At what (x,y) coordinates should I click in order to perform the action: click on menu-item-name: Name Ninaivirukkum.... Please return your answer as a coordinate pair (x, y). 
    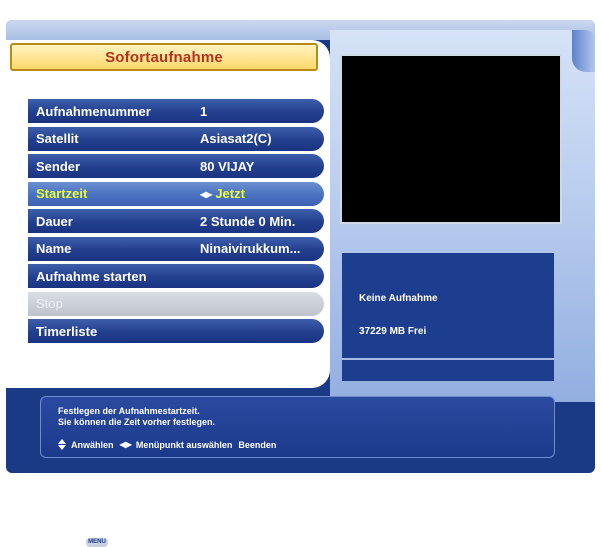
    Looking at the image, I should click on (176, 248).